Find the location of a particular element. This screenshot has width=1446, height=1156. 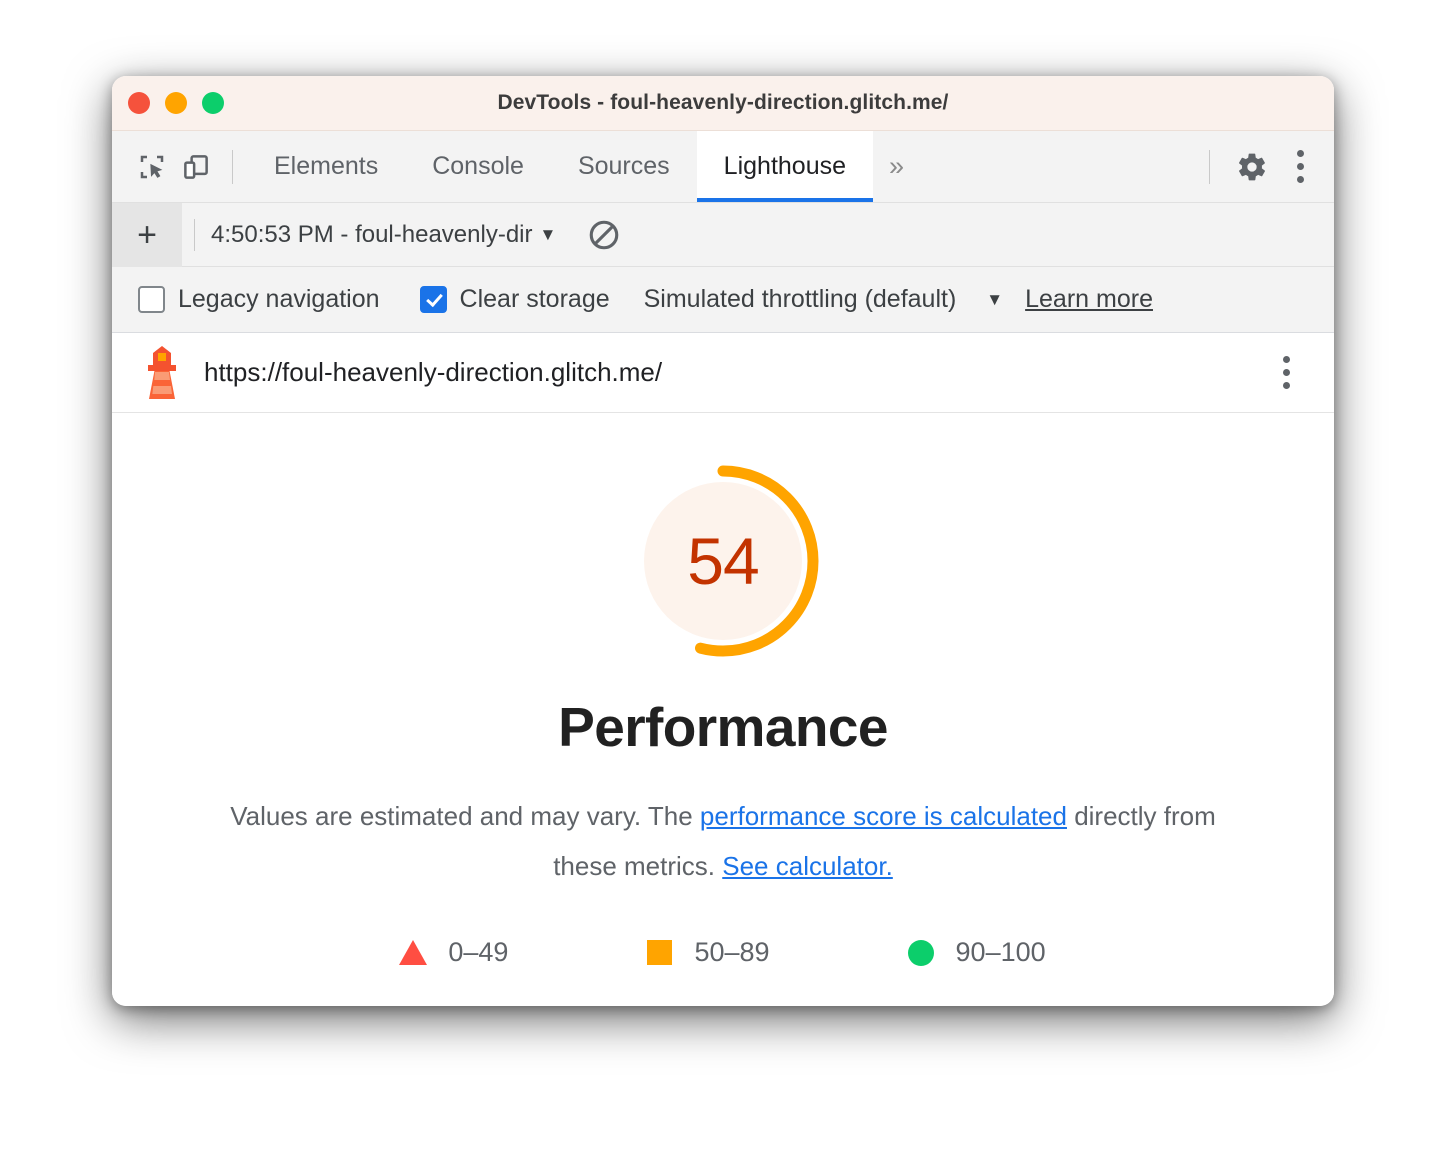

tab-console-label: Console is located at coordinates (478, 166).